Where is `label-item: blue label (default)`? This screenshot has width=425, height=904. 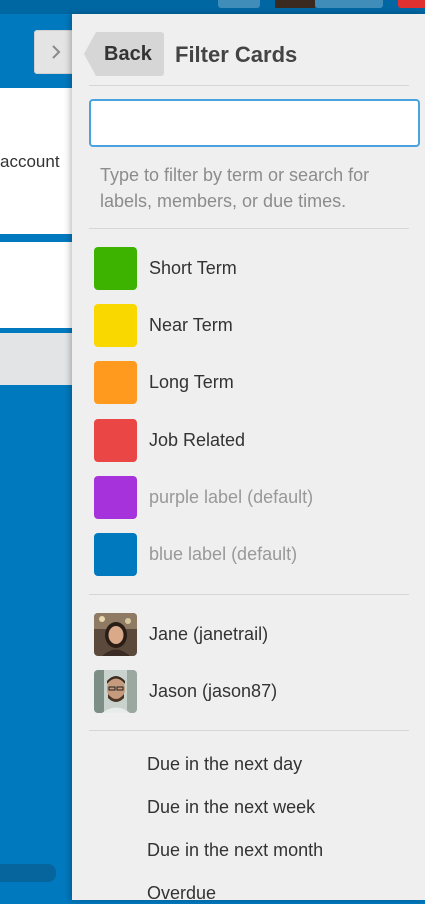 label-item: blue label (default) is located at coordinates (254, 554).